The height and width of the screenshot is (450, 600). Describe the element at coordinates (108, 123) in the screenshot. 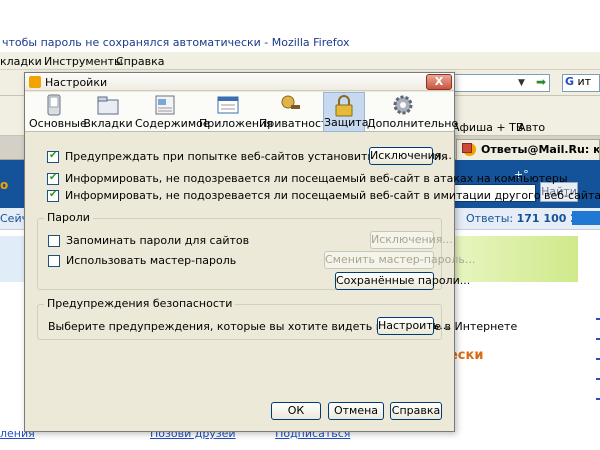

I see `tab-tabs-label: Вкладки` at that location.